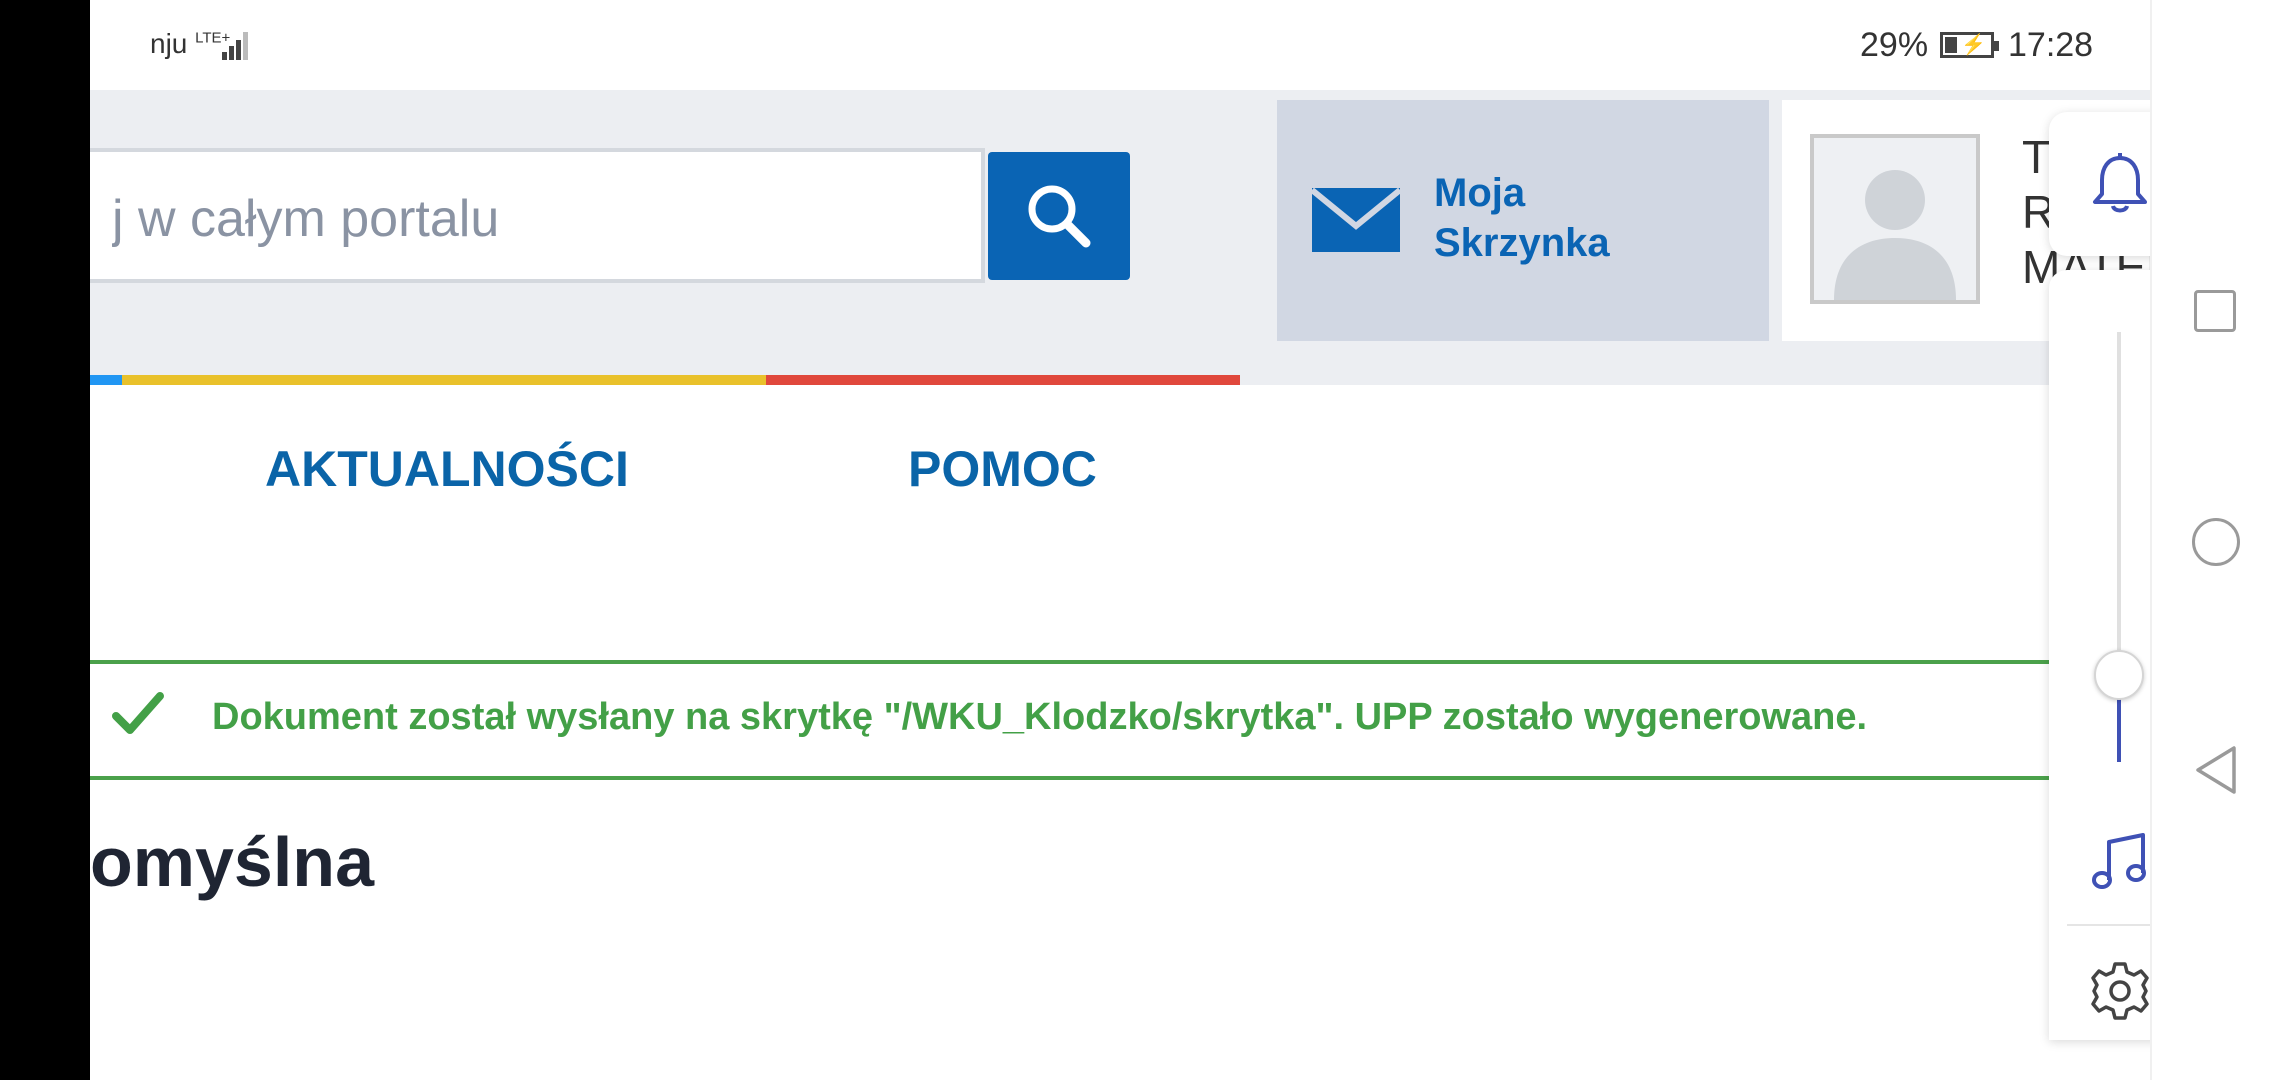 This screenshot has height=1080, width=2280. What do you see at coordinates (1480, 193) in the screenshot?
I see `mailbox-label-line1: Moja` at bounding box center [1480, 193].